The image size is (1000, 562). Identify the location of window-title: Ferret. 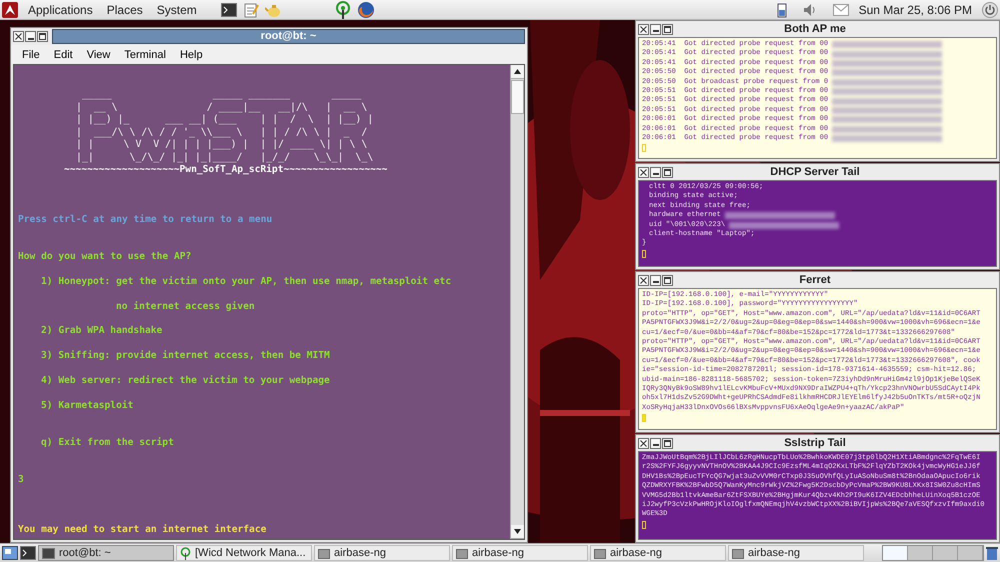
(815, 280).